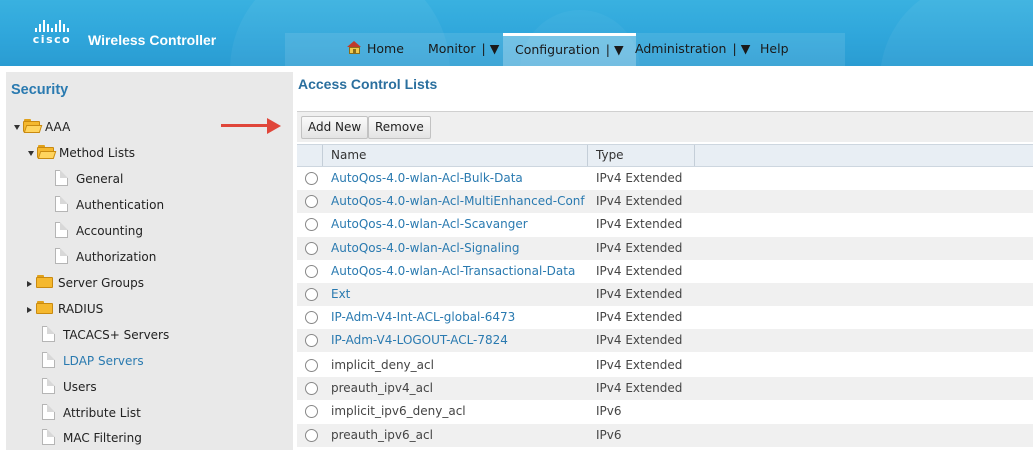  What do you see at coordinates (375, 49) in the screenshot?
I see `nav-home: Home` at bounding box center [375, 49].